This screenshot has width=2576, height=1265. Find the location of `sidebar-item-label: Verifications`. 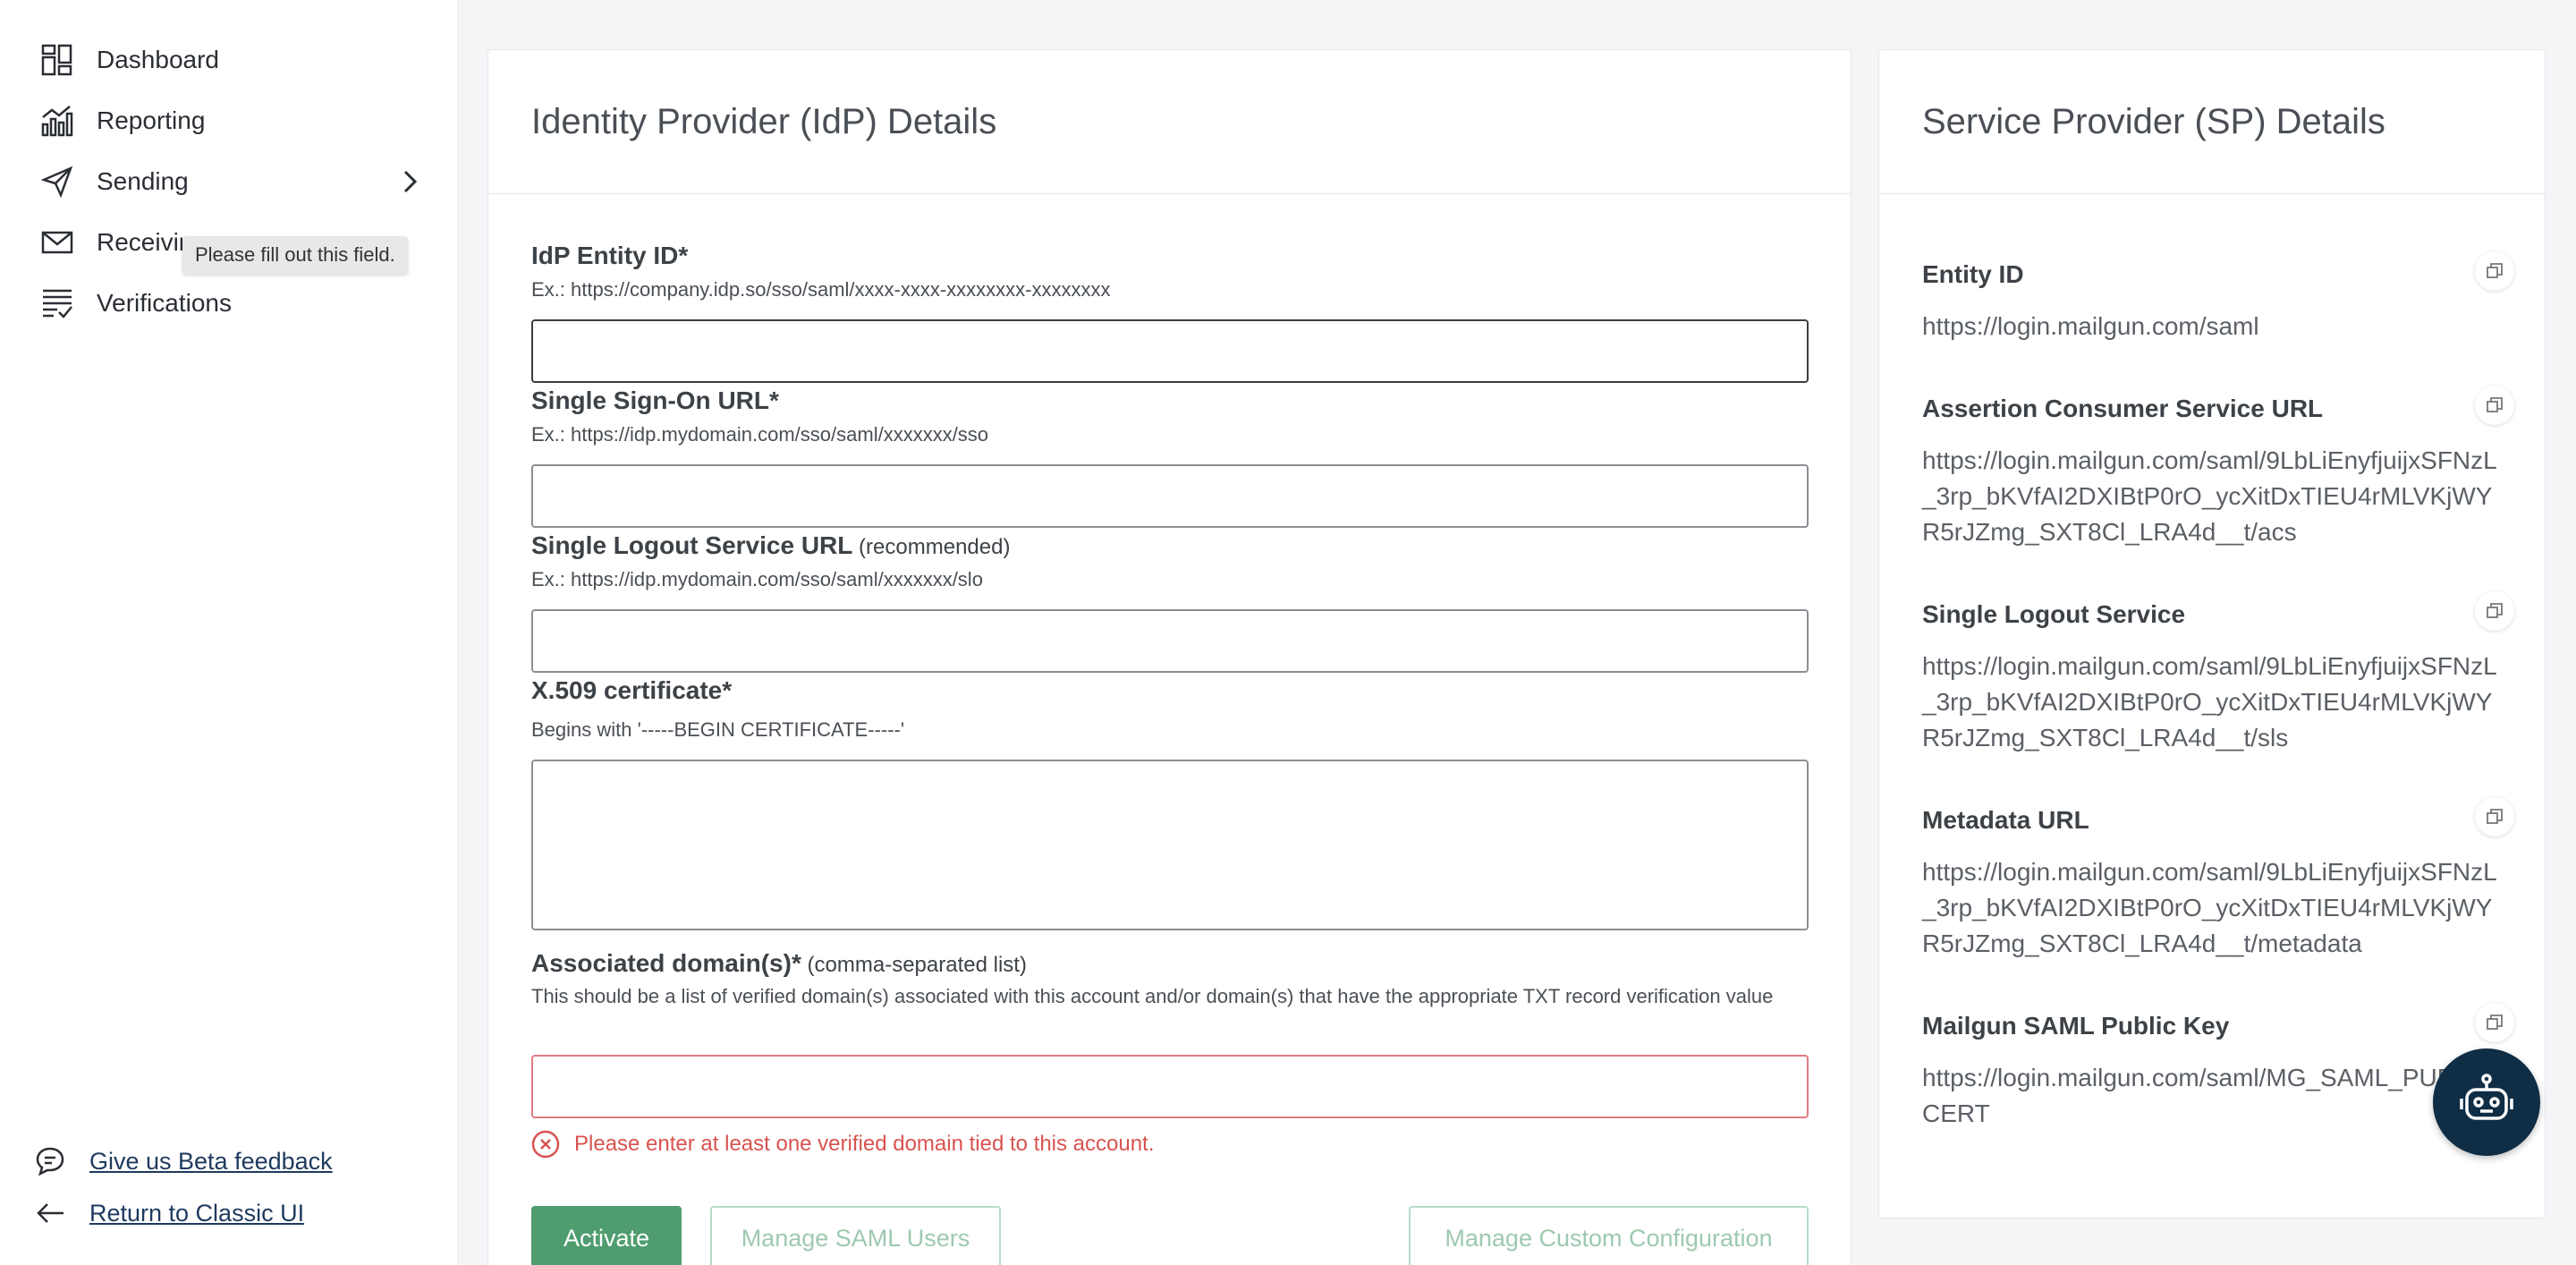

sidebar-item-label: Verifications is located at coordinates (164, 303).